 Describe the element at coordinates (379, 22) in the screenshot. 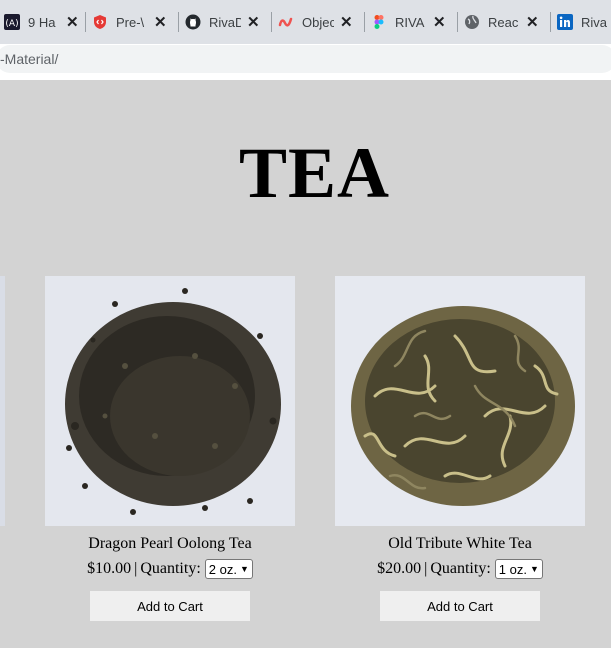

I see `figma-icon` at that location.